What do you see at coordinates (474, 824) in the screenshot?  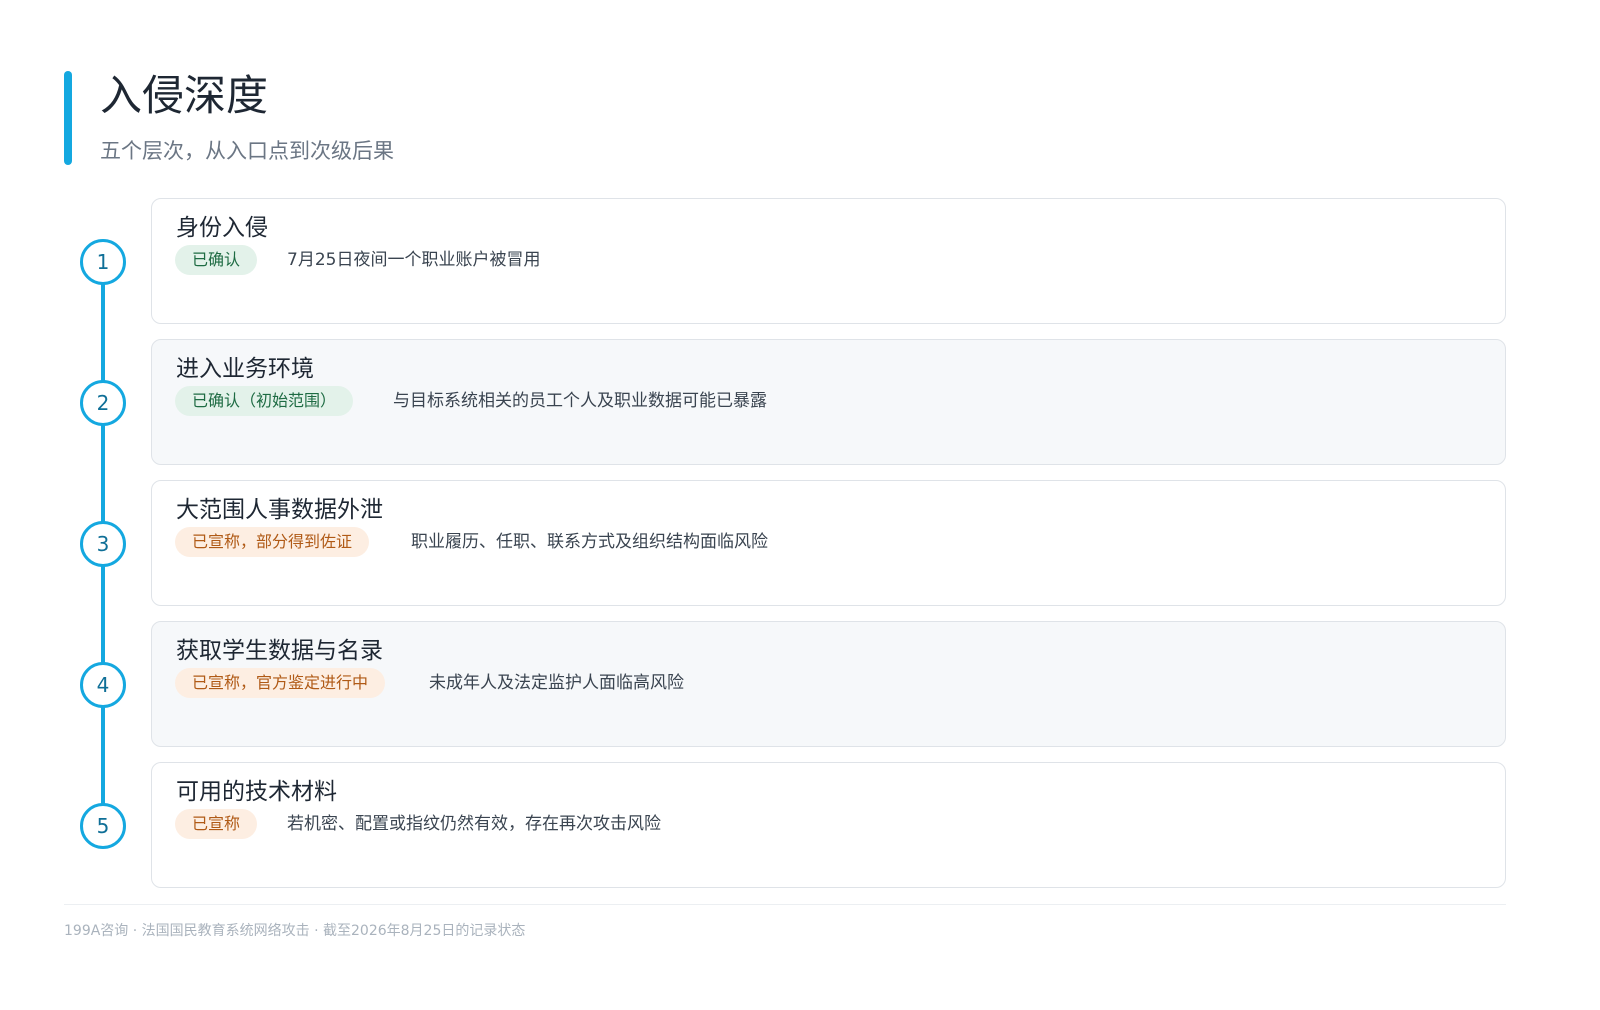 I see `step-description: 若机密、配置或指纹仍然有效，存在再次攻击风险` at bounding box center [474, 824].